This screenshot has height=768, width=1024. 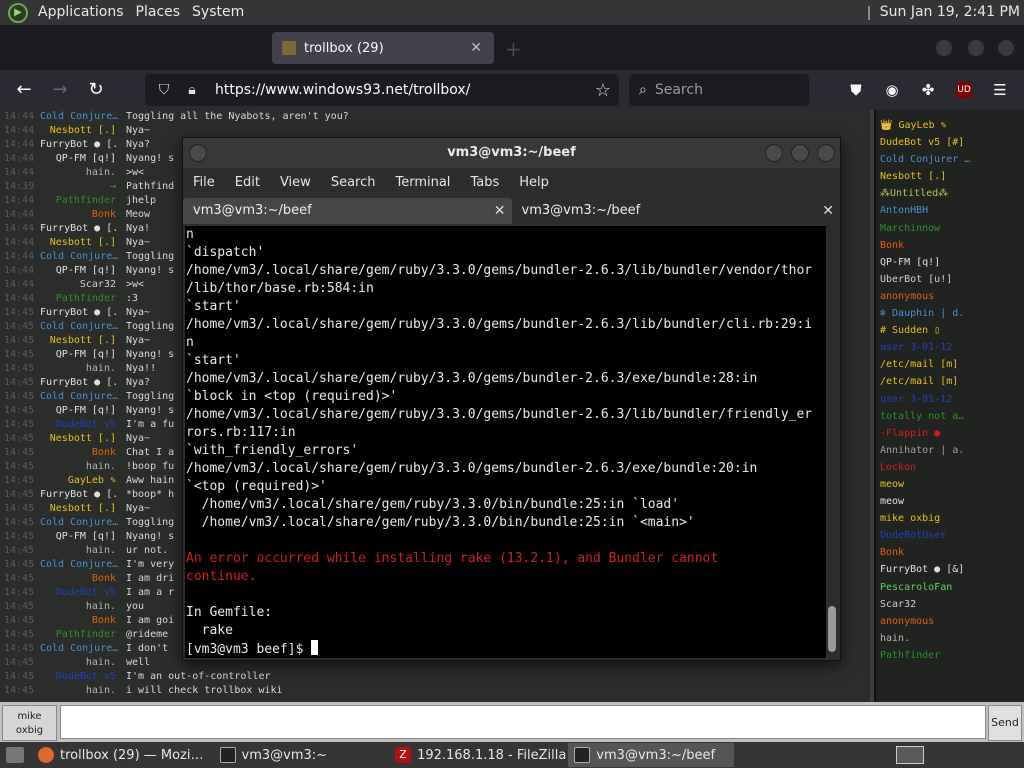 What do you see at coordinates (247, 182) in the screenshot?
I see `menu-edit: Edit` at bounding box center [247, 182].